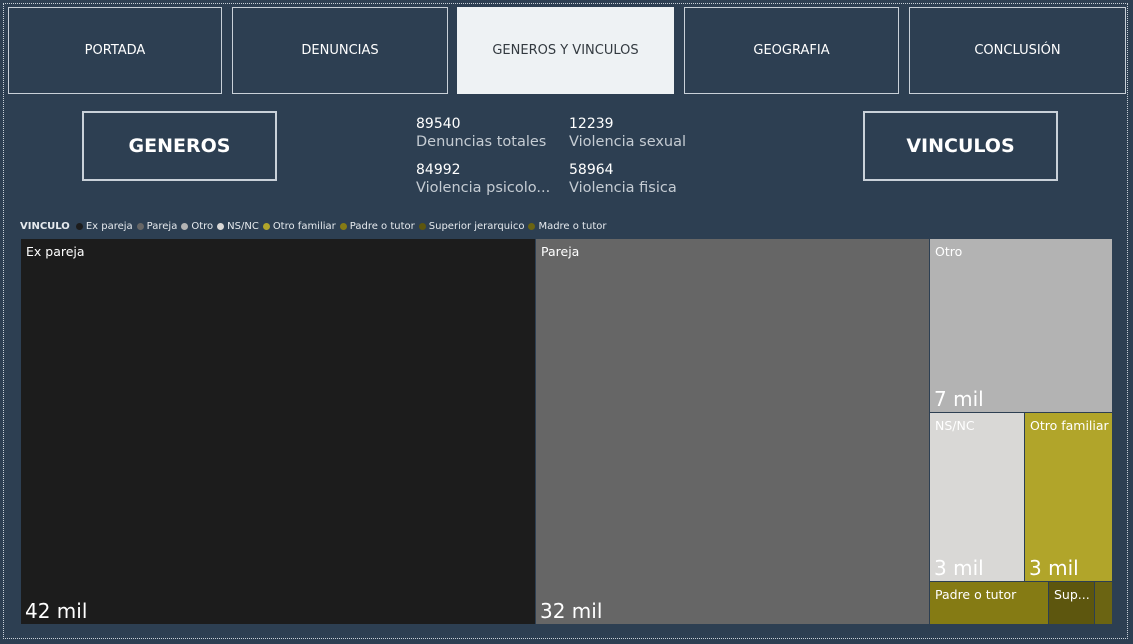  What do you see at coordinates (115, 50) in the screenshot?
I see `tab-portada: PORTADA` at bounding box center [115, 50].